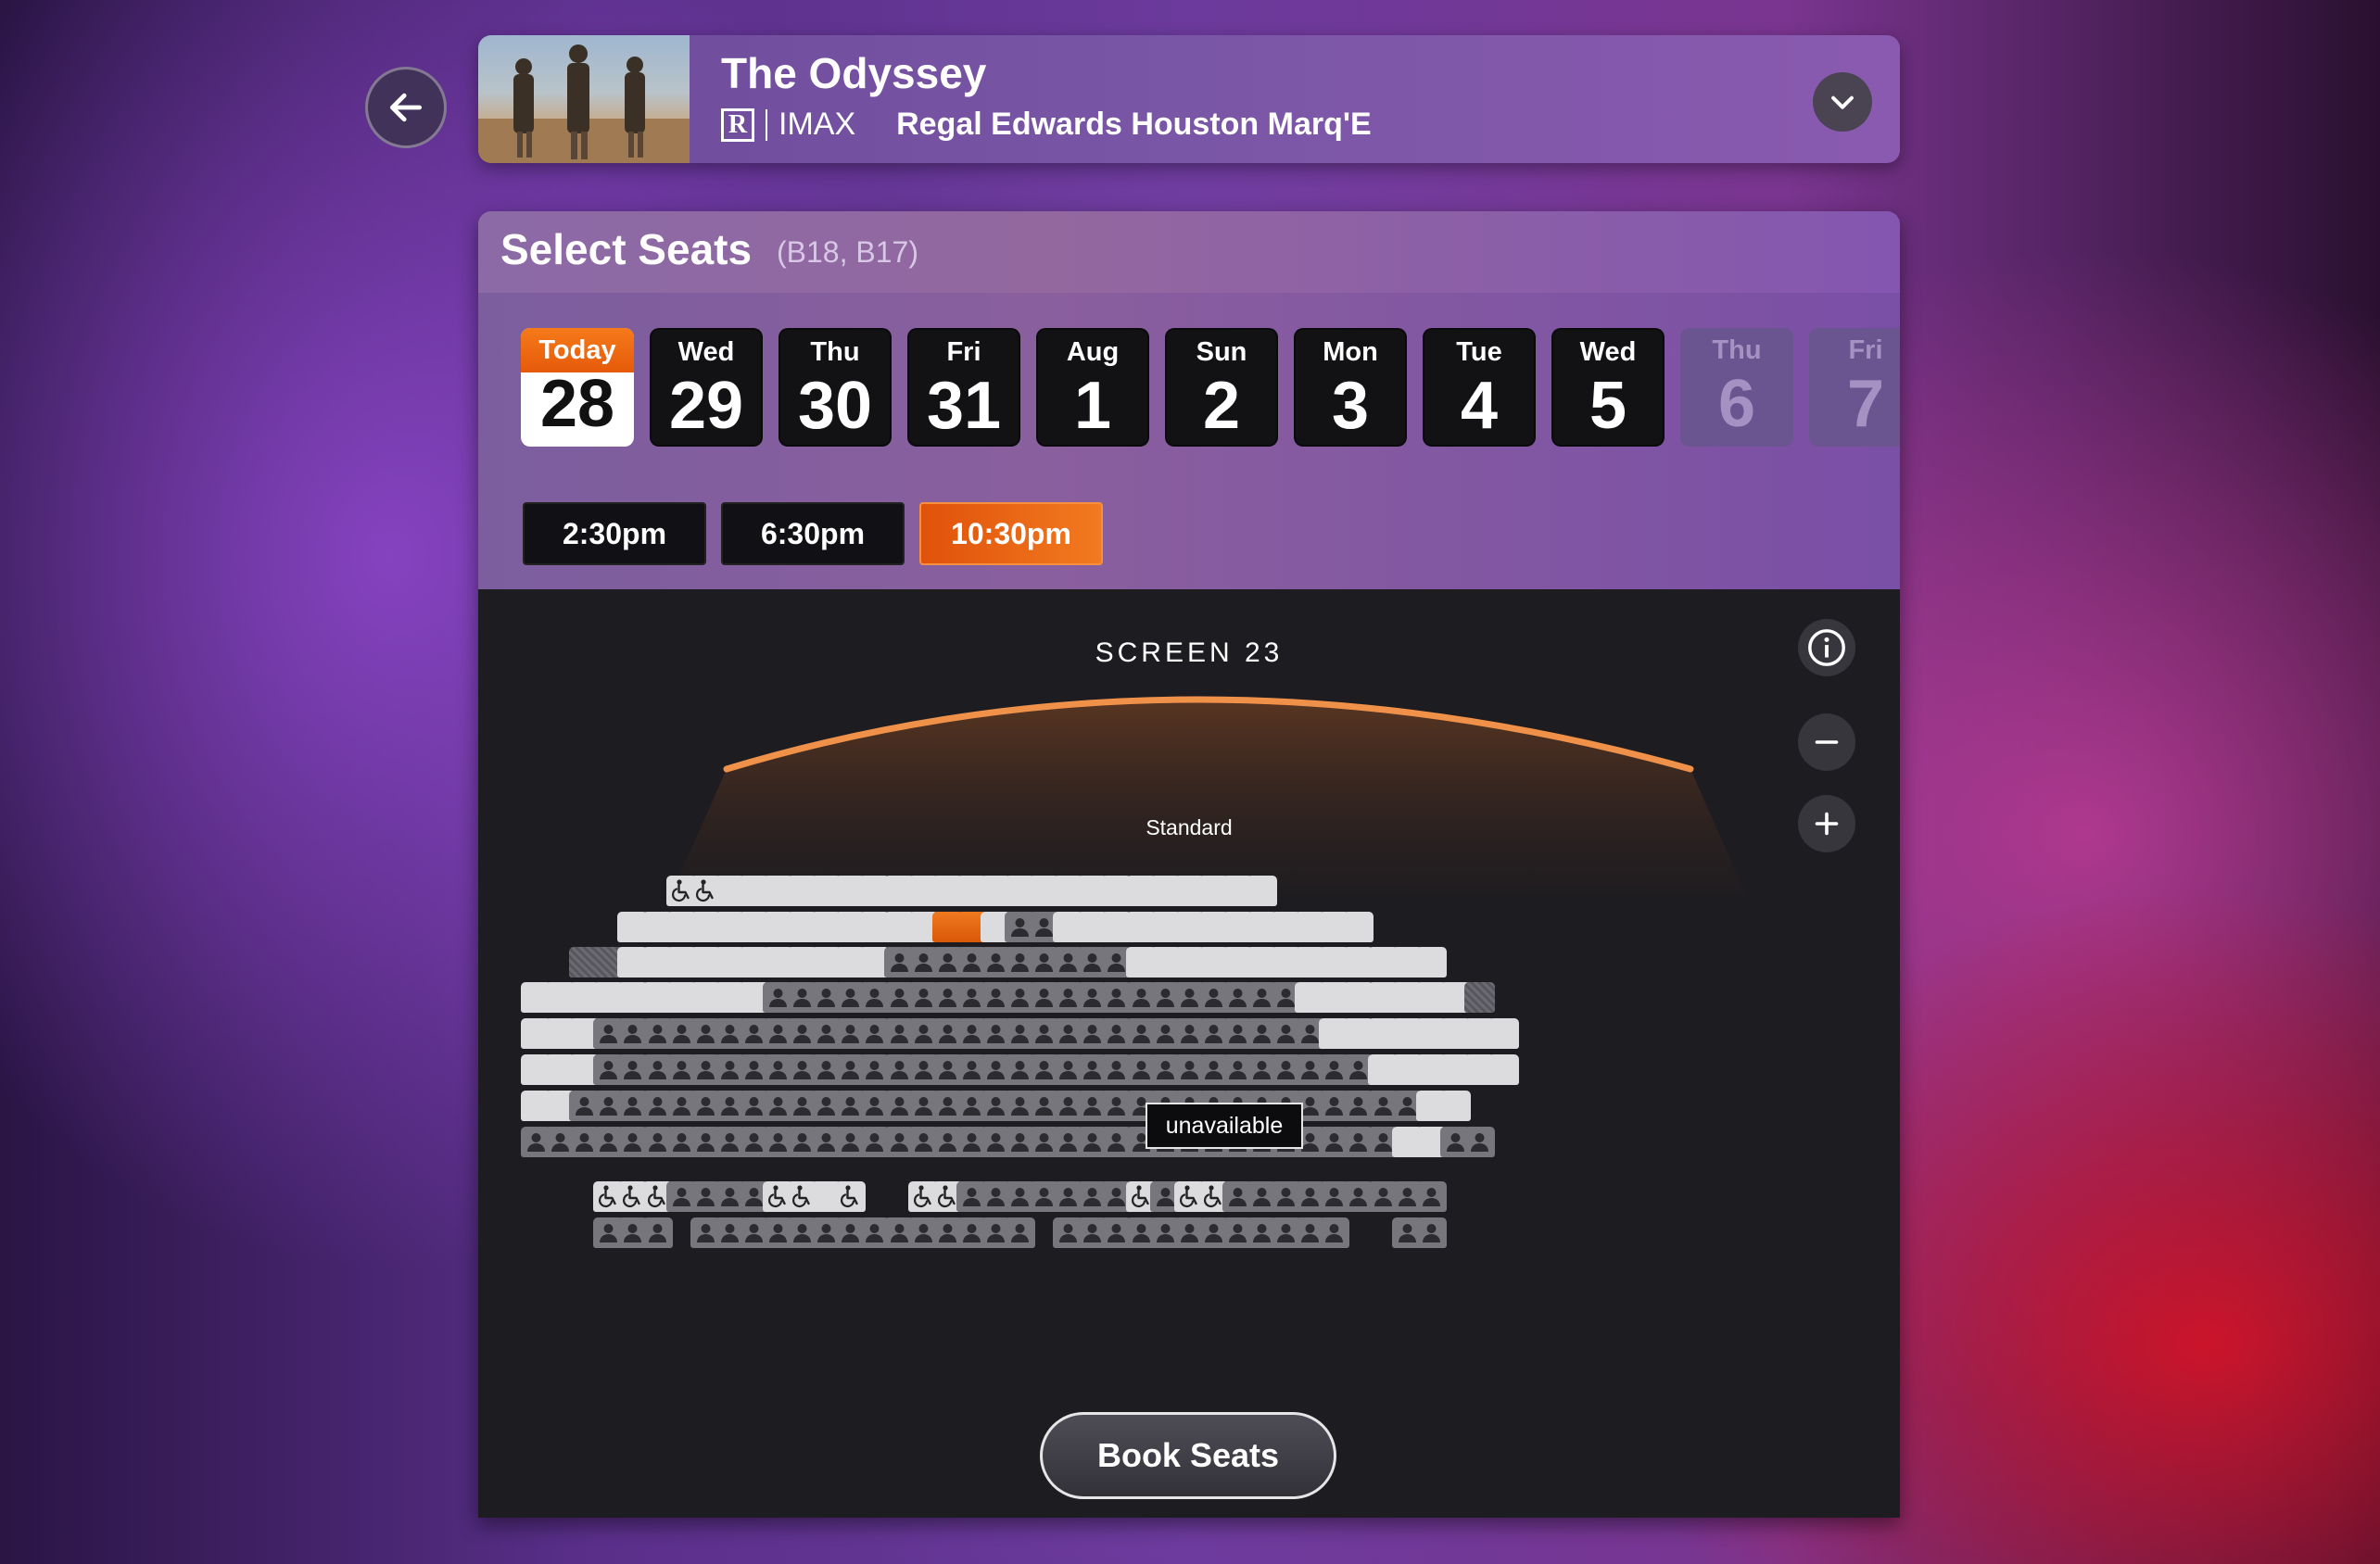 Image resolution: width=2380 pixels, height=1564 pixels. What do you see at coordinates (614, 533) in the screenshot?
I see `showtime-button: 2:30pm` at bounding box center [614, 533].